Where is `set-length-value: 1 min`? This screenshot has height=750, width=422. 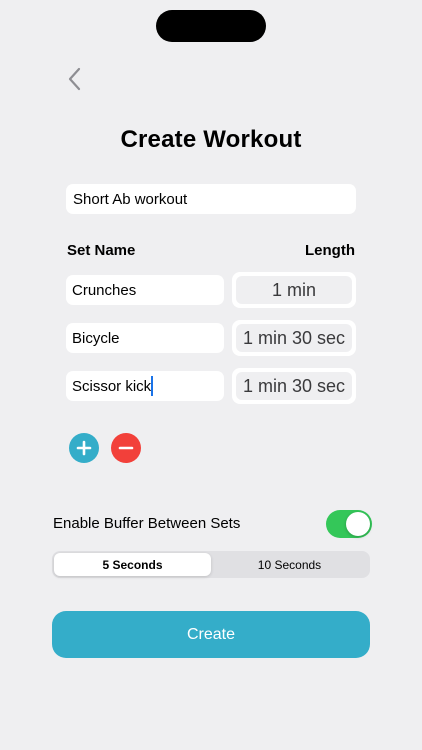
set-length-value: 1 min is located at coordinates (294, 290).